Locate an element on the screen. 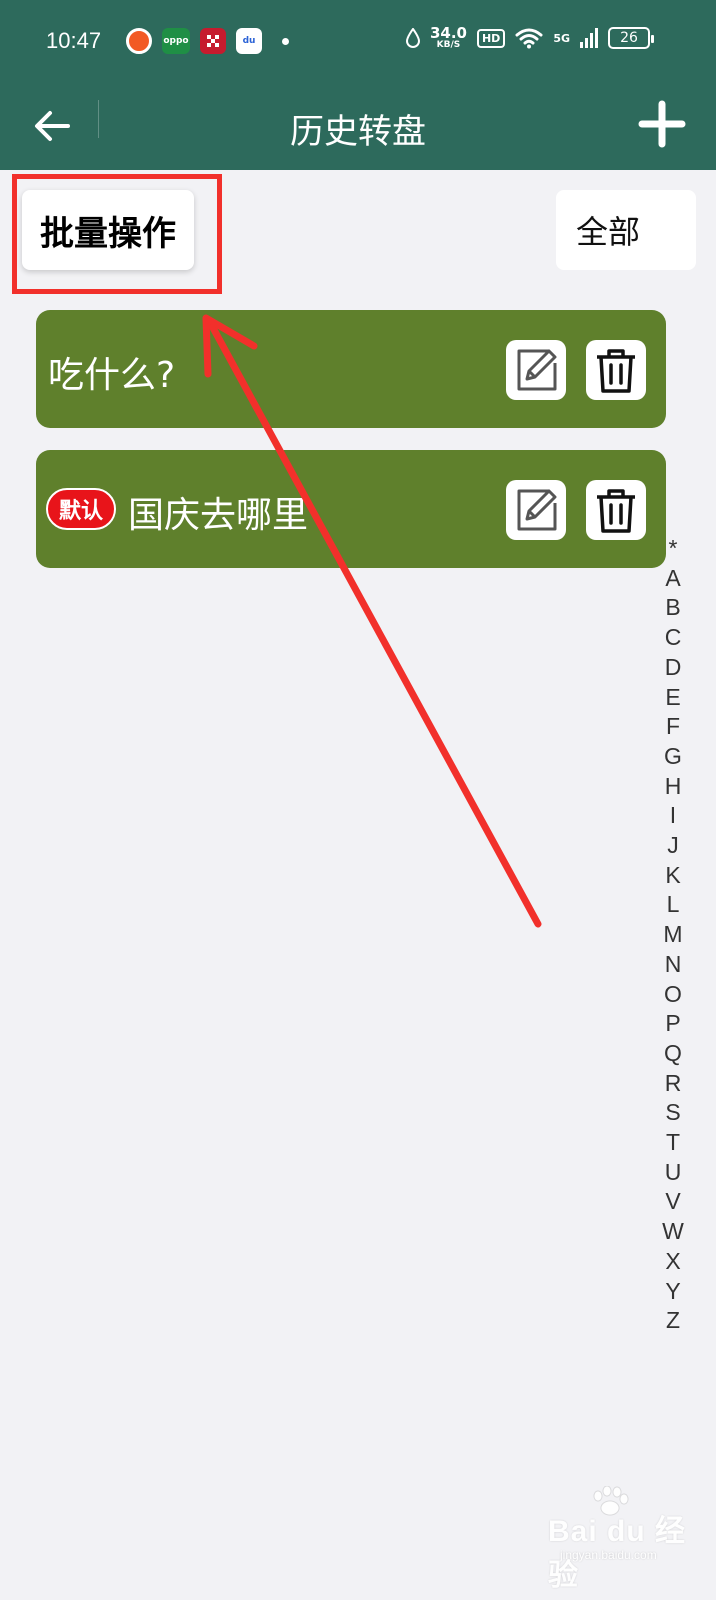 This screenshot has width=716, height=1600. alpha-letter: I is located at coordinates (673, 816).